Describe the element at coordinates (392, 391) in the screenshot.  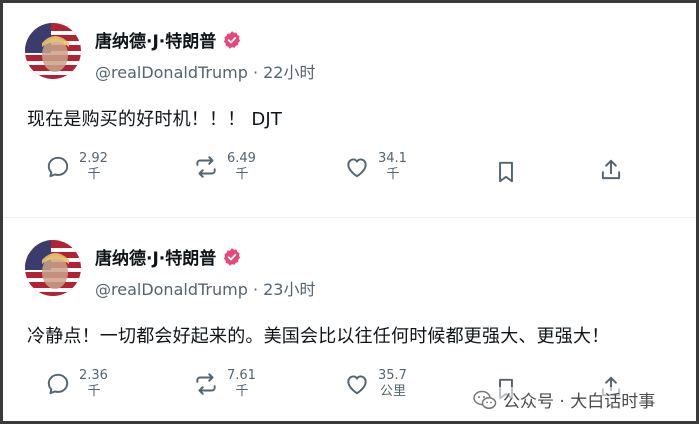
I see `like-count-unit: 公里` at that location.